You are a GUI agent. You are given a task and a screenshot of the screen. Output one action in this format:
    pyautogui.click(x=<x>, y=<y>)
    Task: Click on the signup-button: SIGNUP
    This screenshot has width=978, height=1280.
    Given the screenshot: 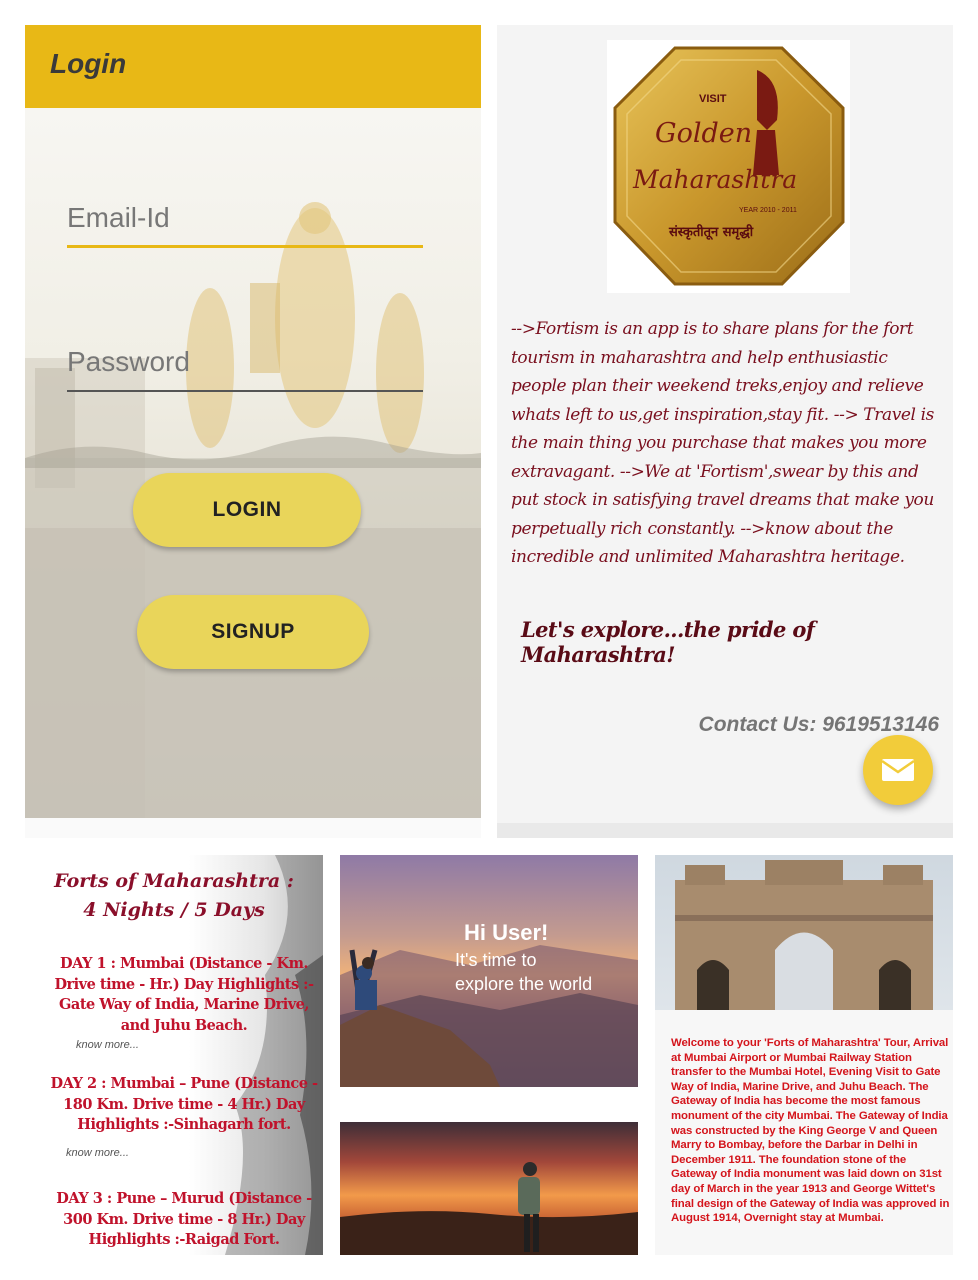 What is the action you would take?
    pyautogui.click(x=253, y=632)
    